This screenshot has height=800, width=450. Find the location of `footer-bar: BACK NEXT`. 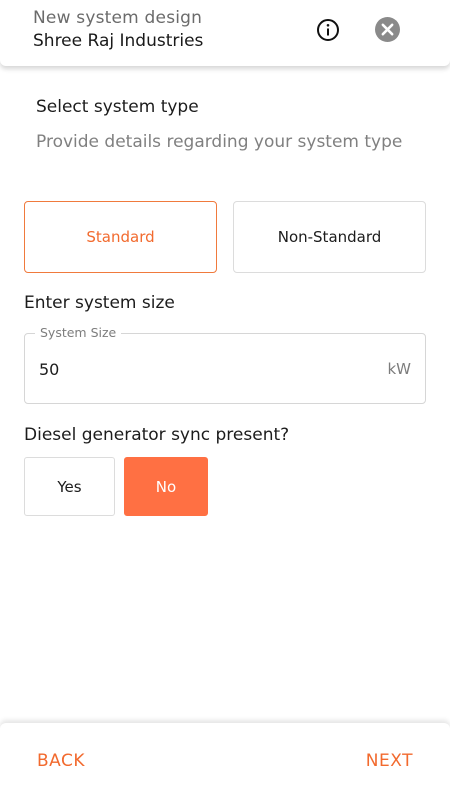

footer-bar: BACK NEXT is located at coordinates (225, 761).